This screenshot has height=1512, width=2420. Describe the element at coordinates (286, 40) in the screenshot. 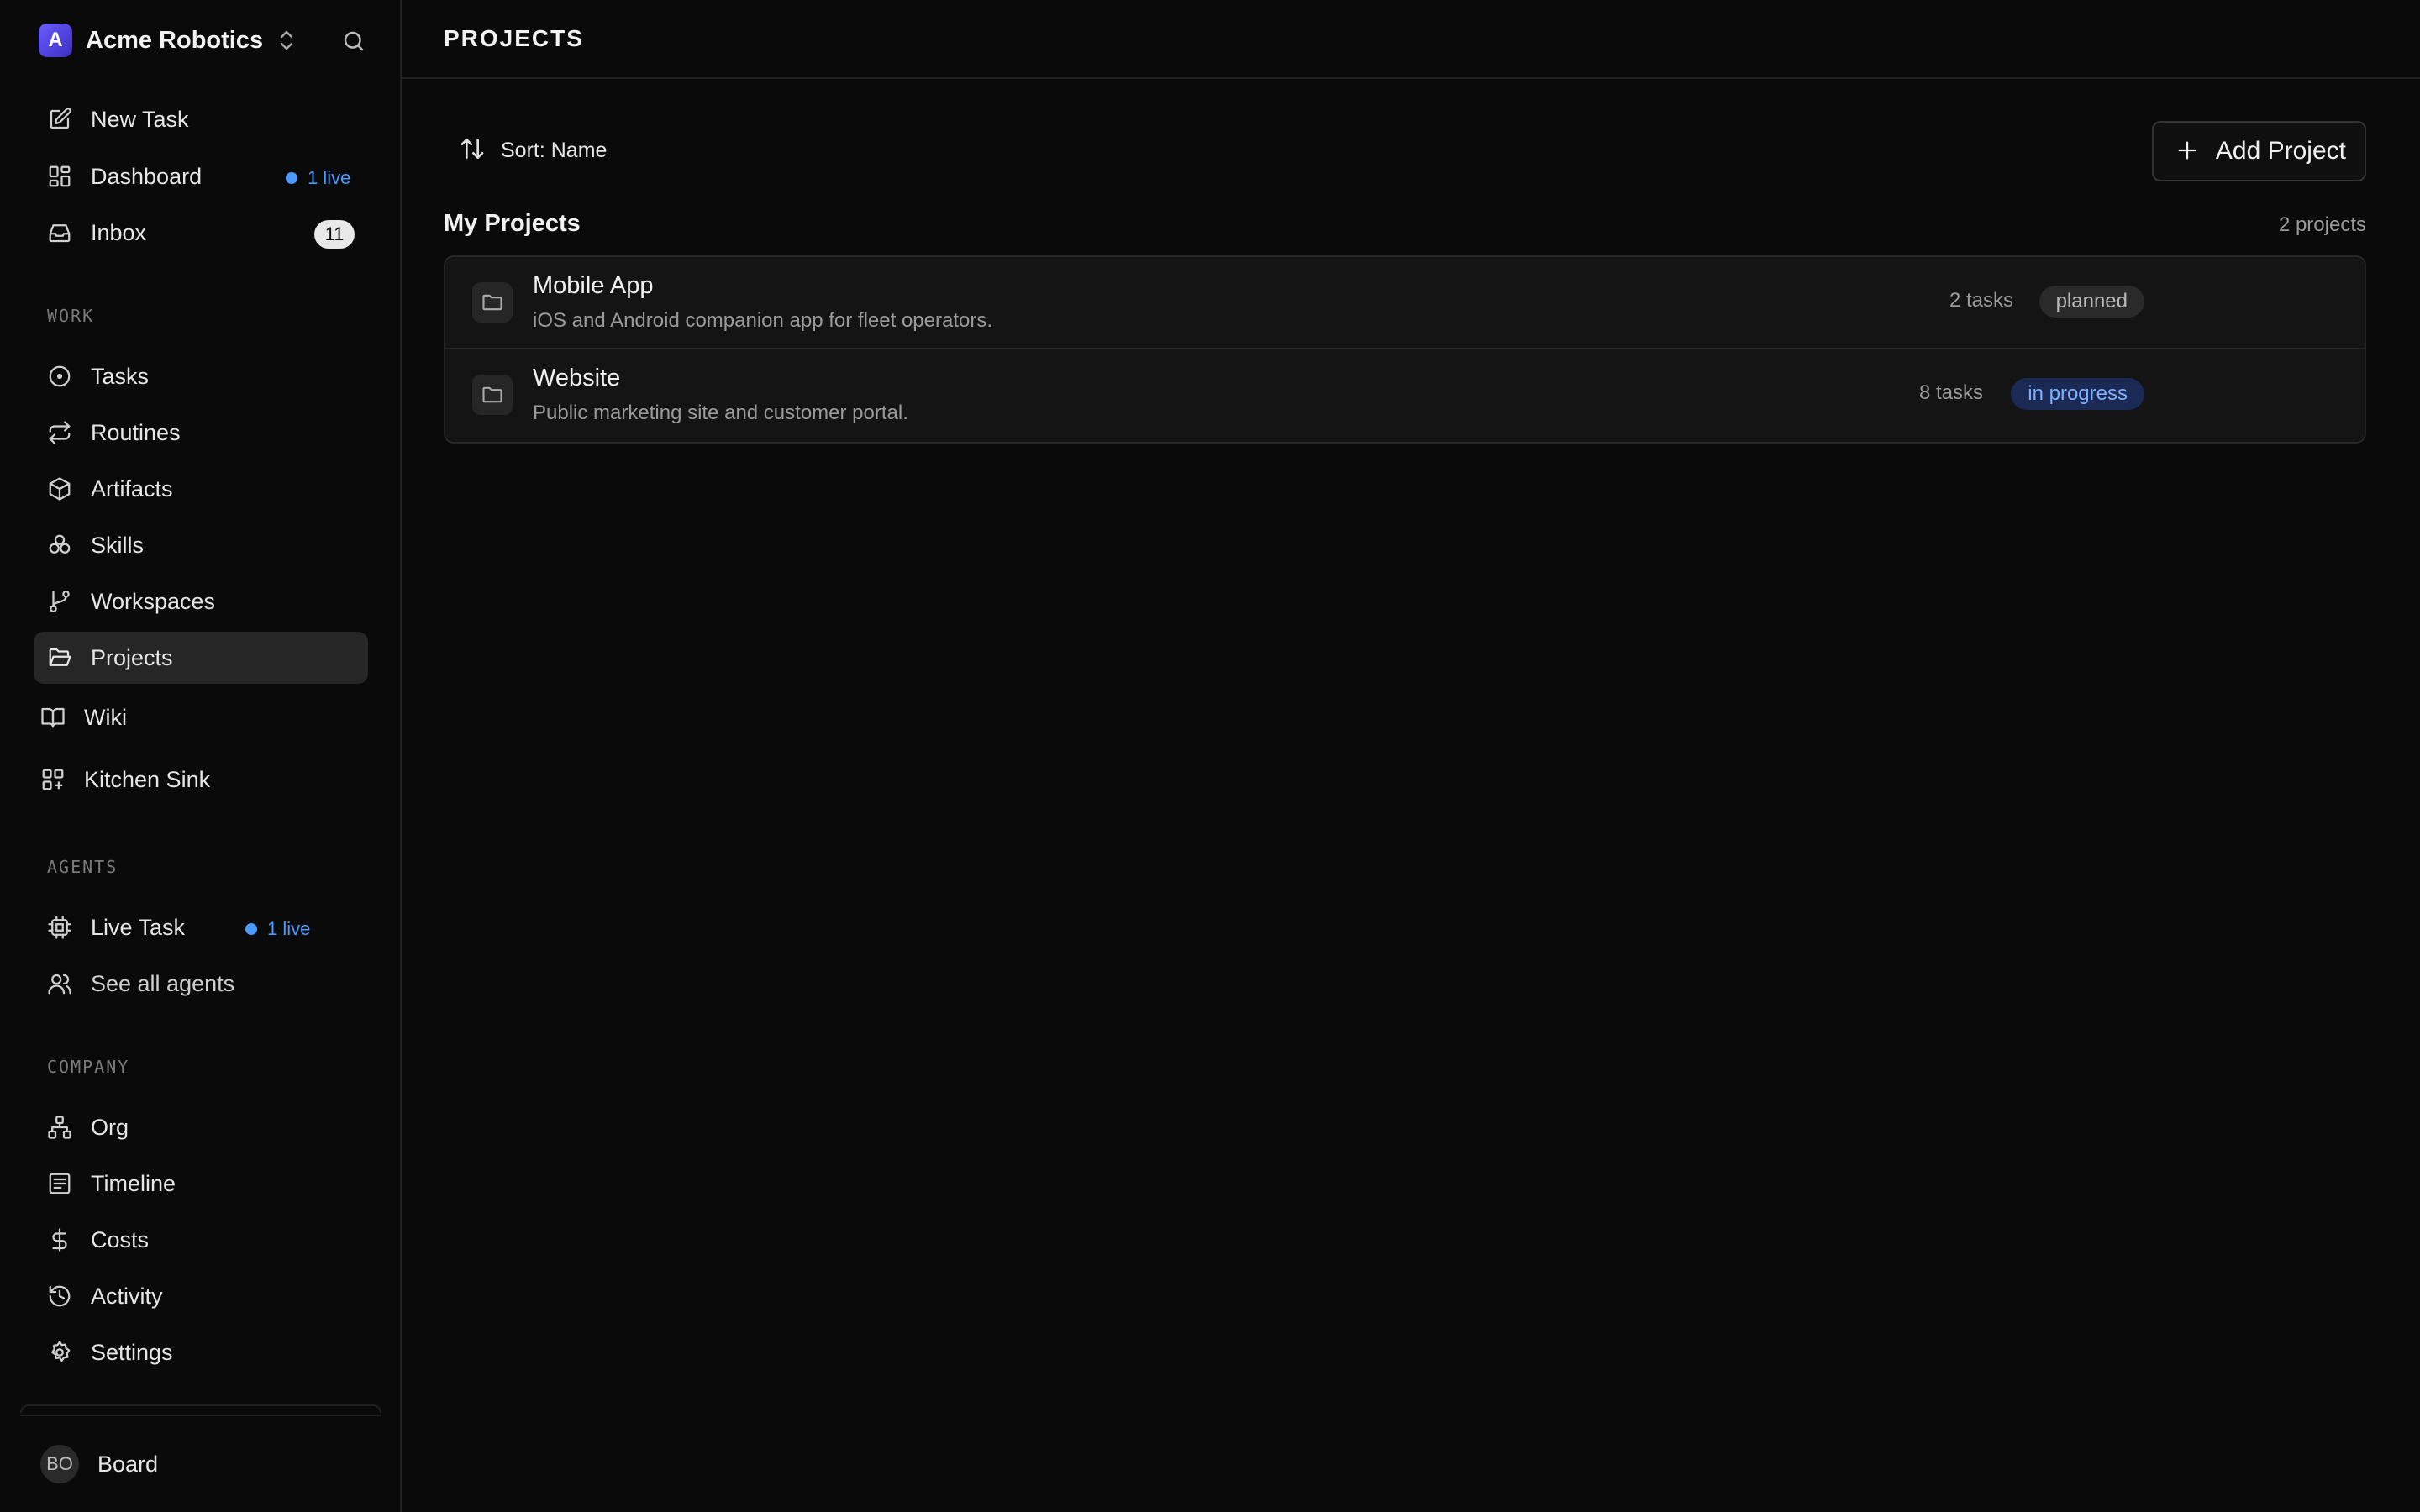

I see `chevron-up-down-icon` at that location.